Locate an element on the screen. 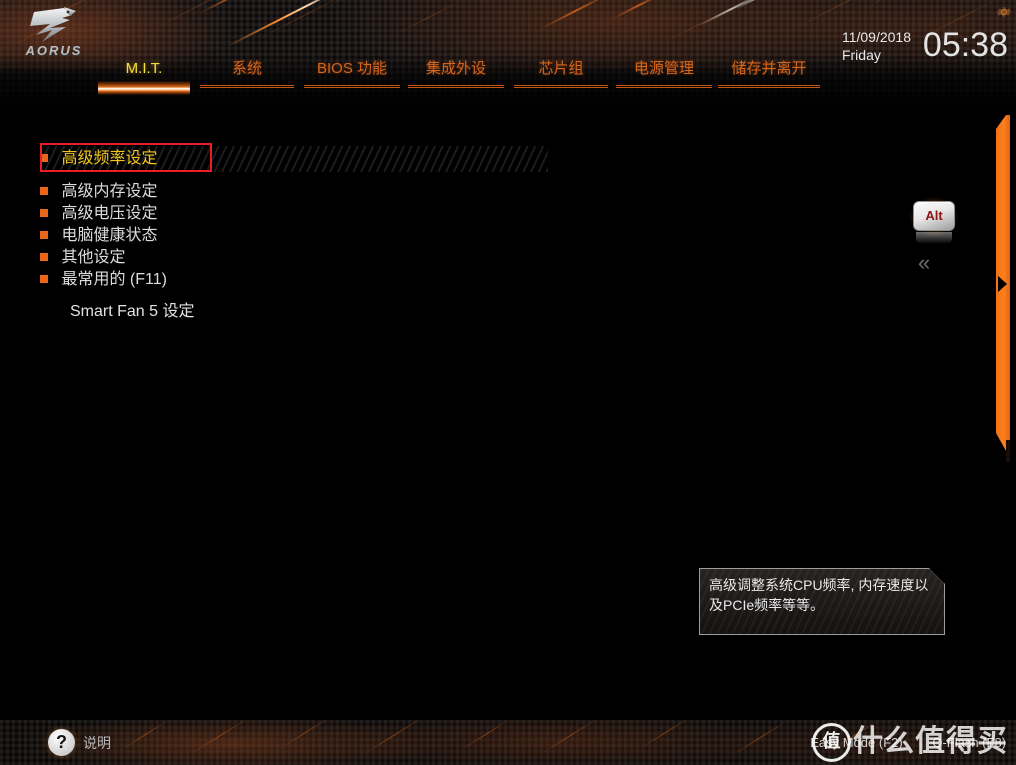 This screenshot has width=1016, height=765. tab-mit: M.I.T. is located at coordinates (144, 76).